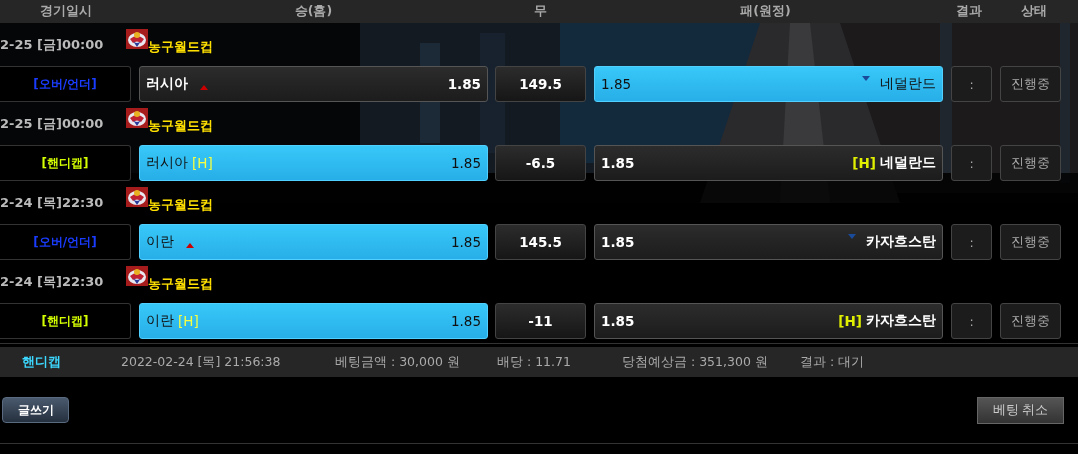  Describe the element at coordinates (35, 410) in the screenshot. I see `write-button: 글쓰기` at that location.